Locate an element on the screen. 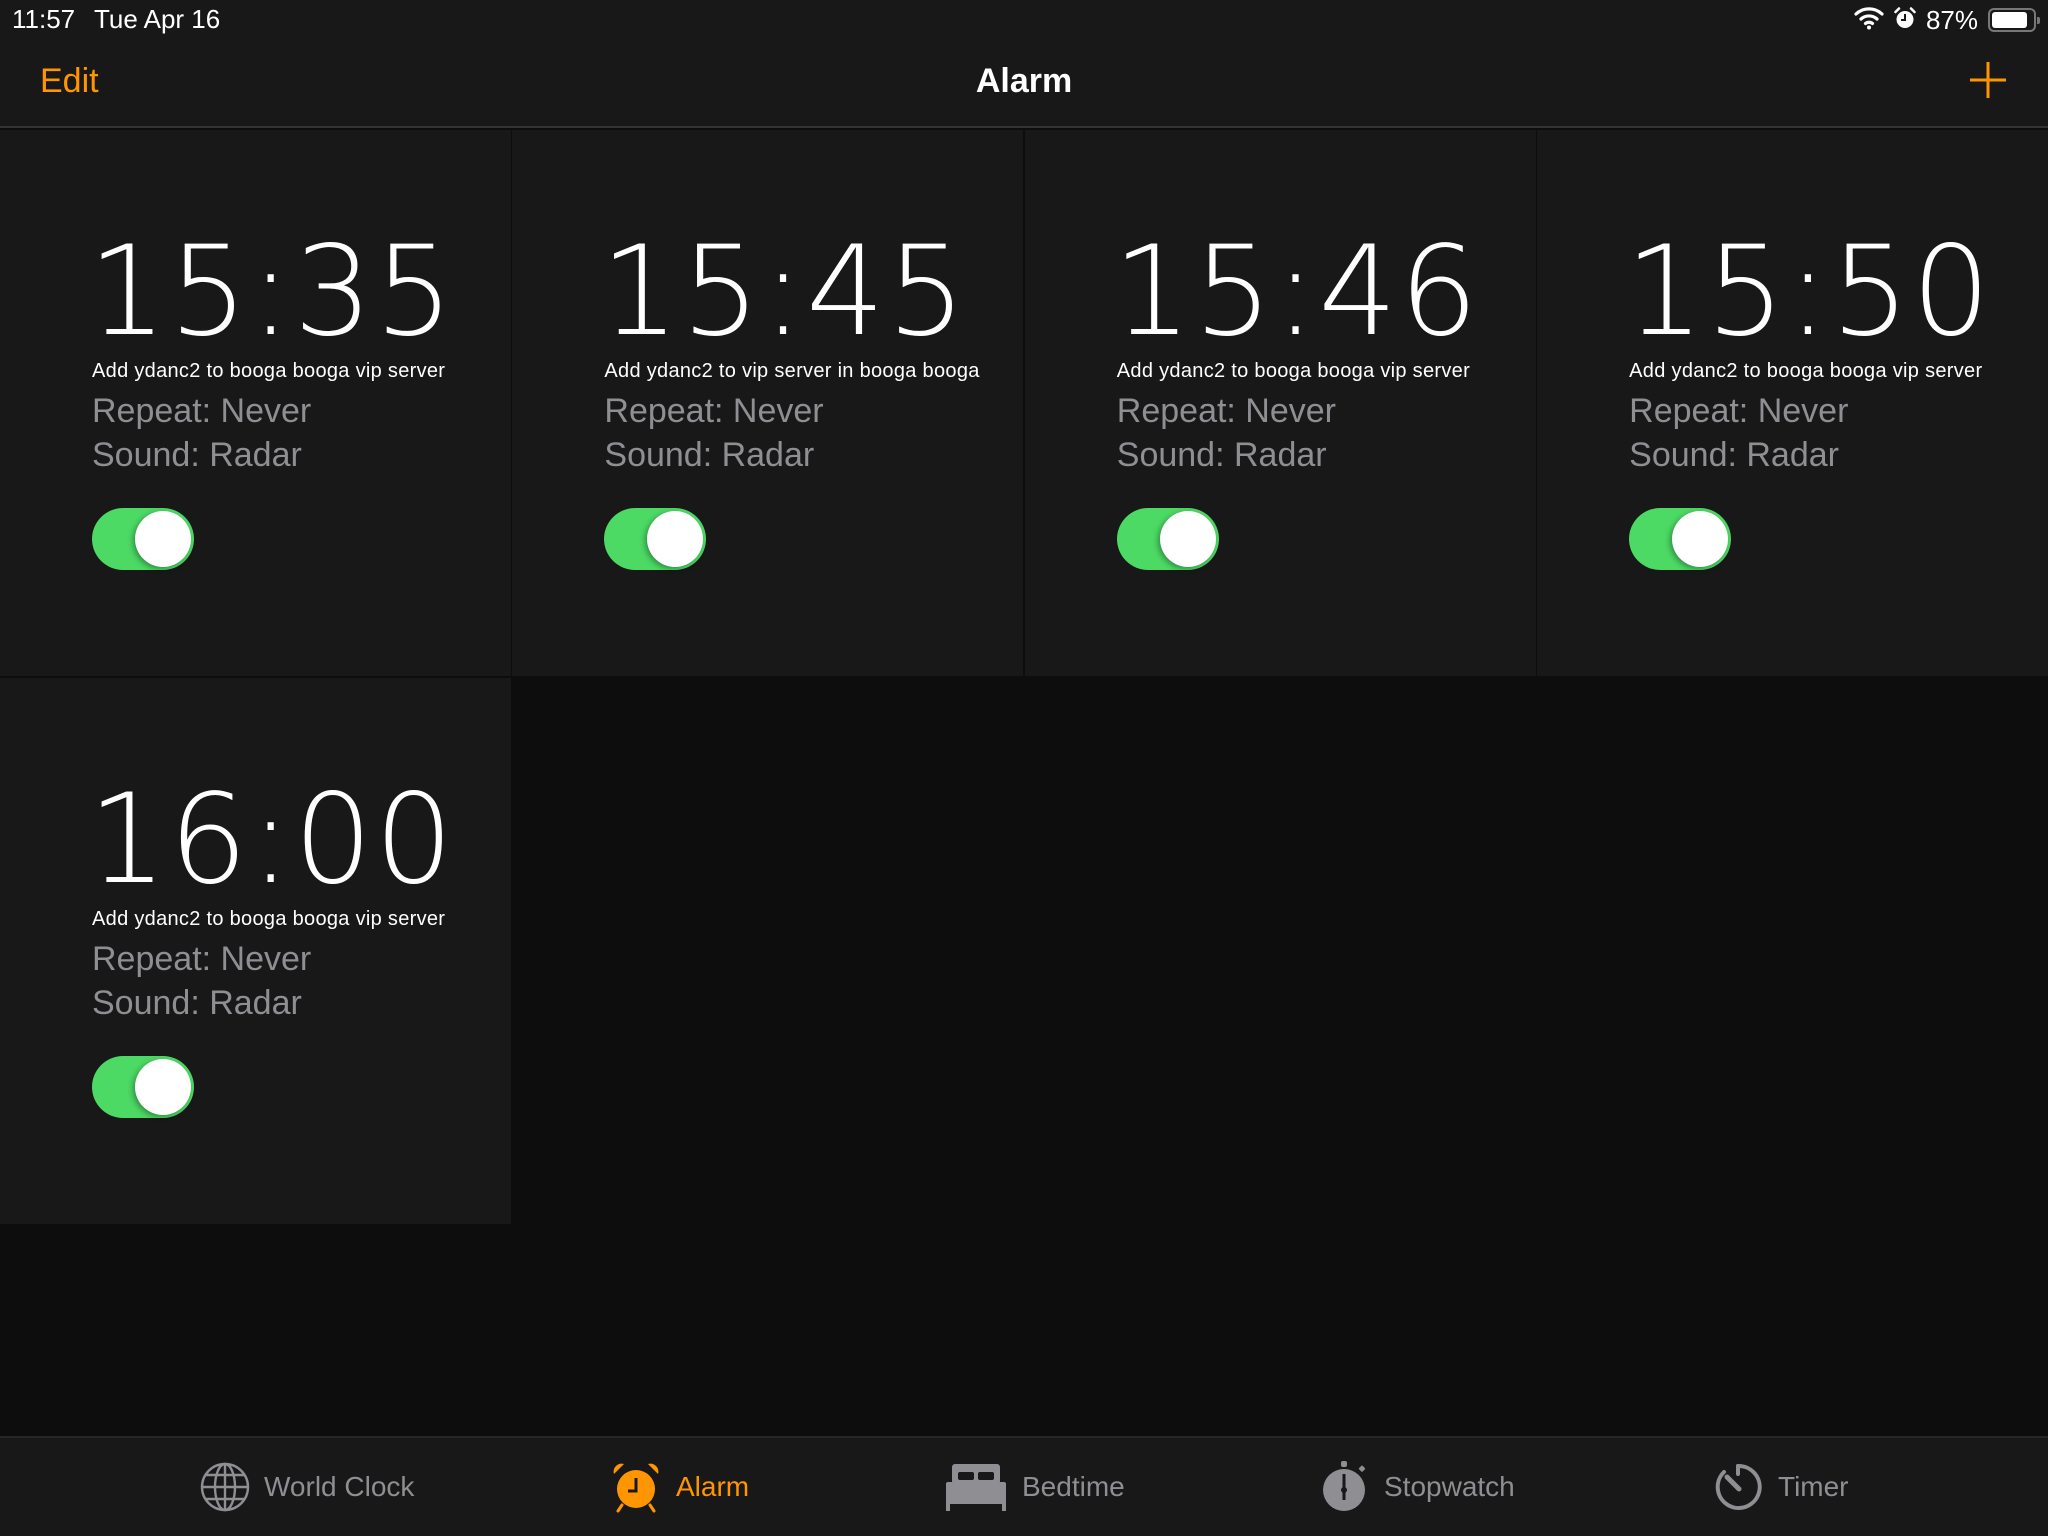 This screenshot has width=2048, height=1536. status-date: Tue Apr 16 is located at coordinates (157, 19).